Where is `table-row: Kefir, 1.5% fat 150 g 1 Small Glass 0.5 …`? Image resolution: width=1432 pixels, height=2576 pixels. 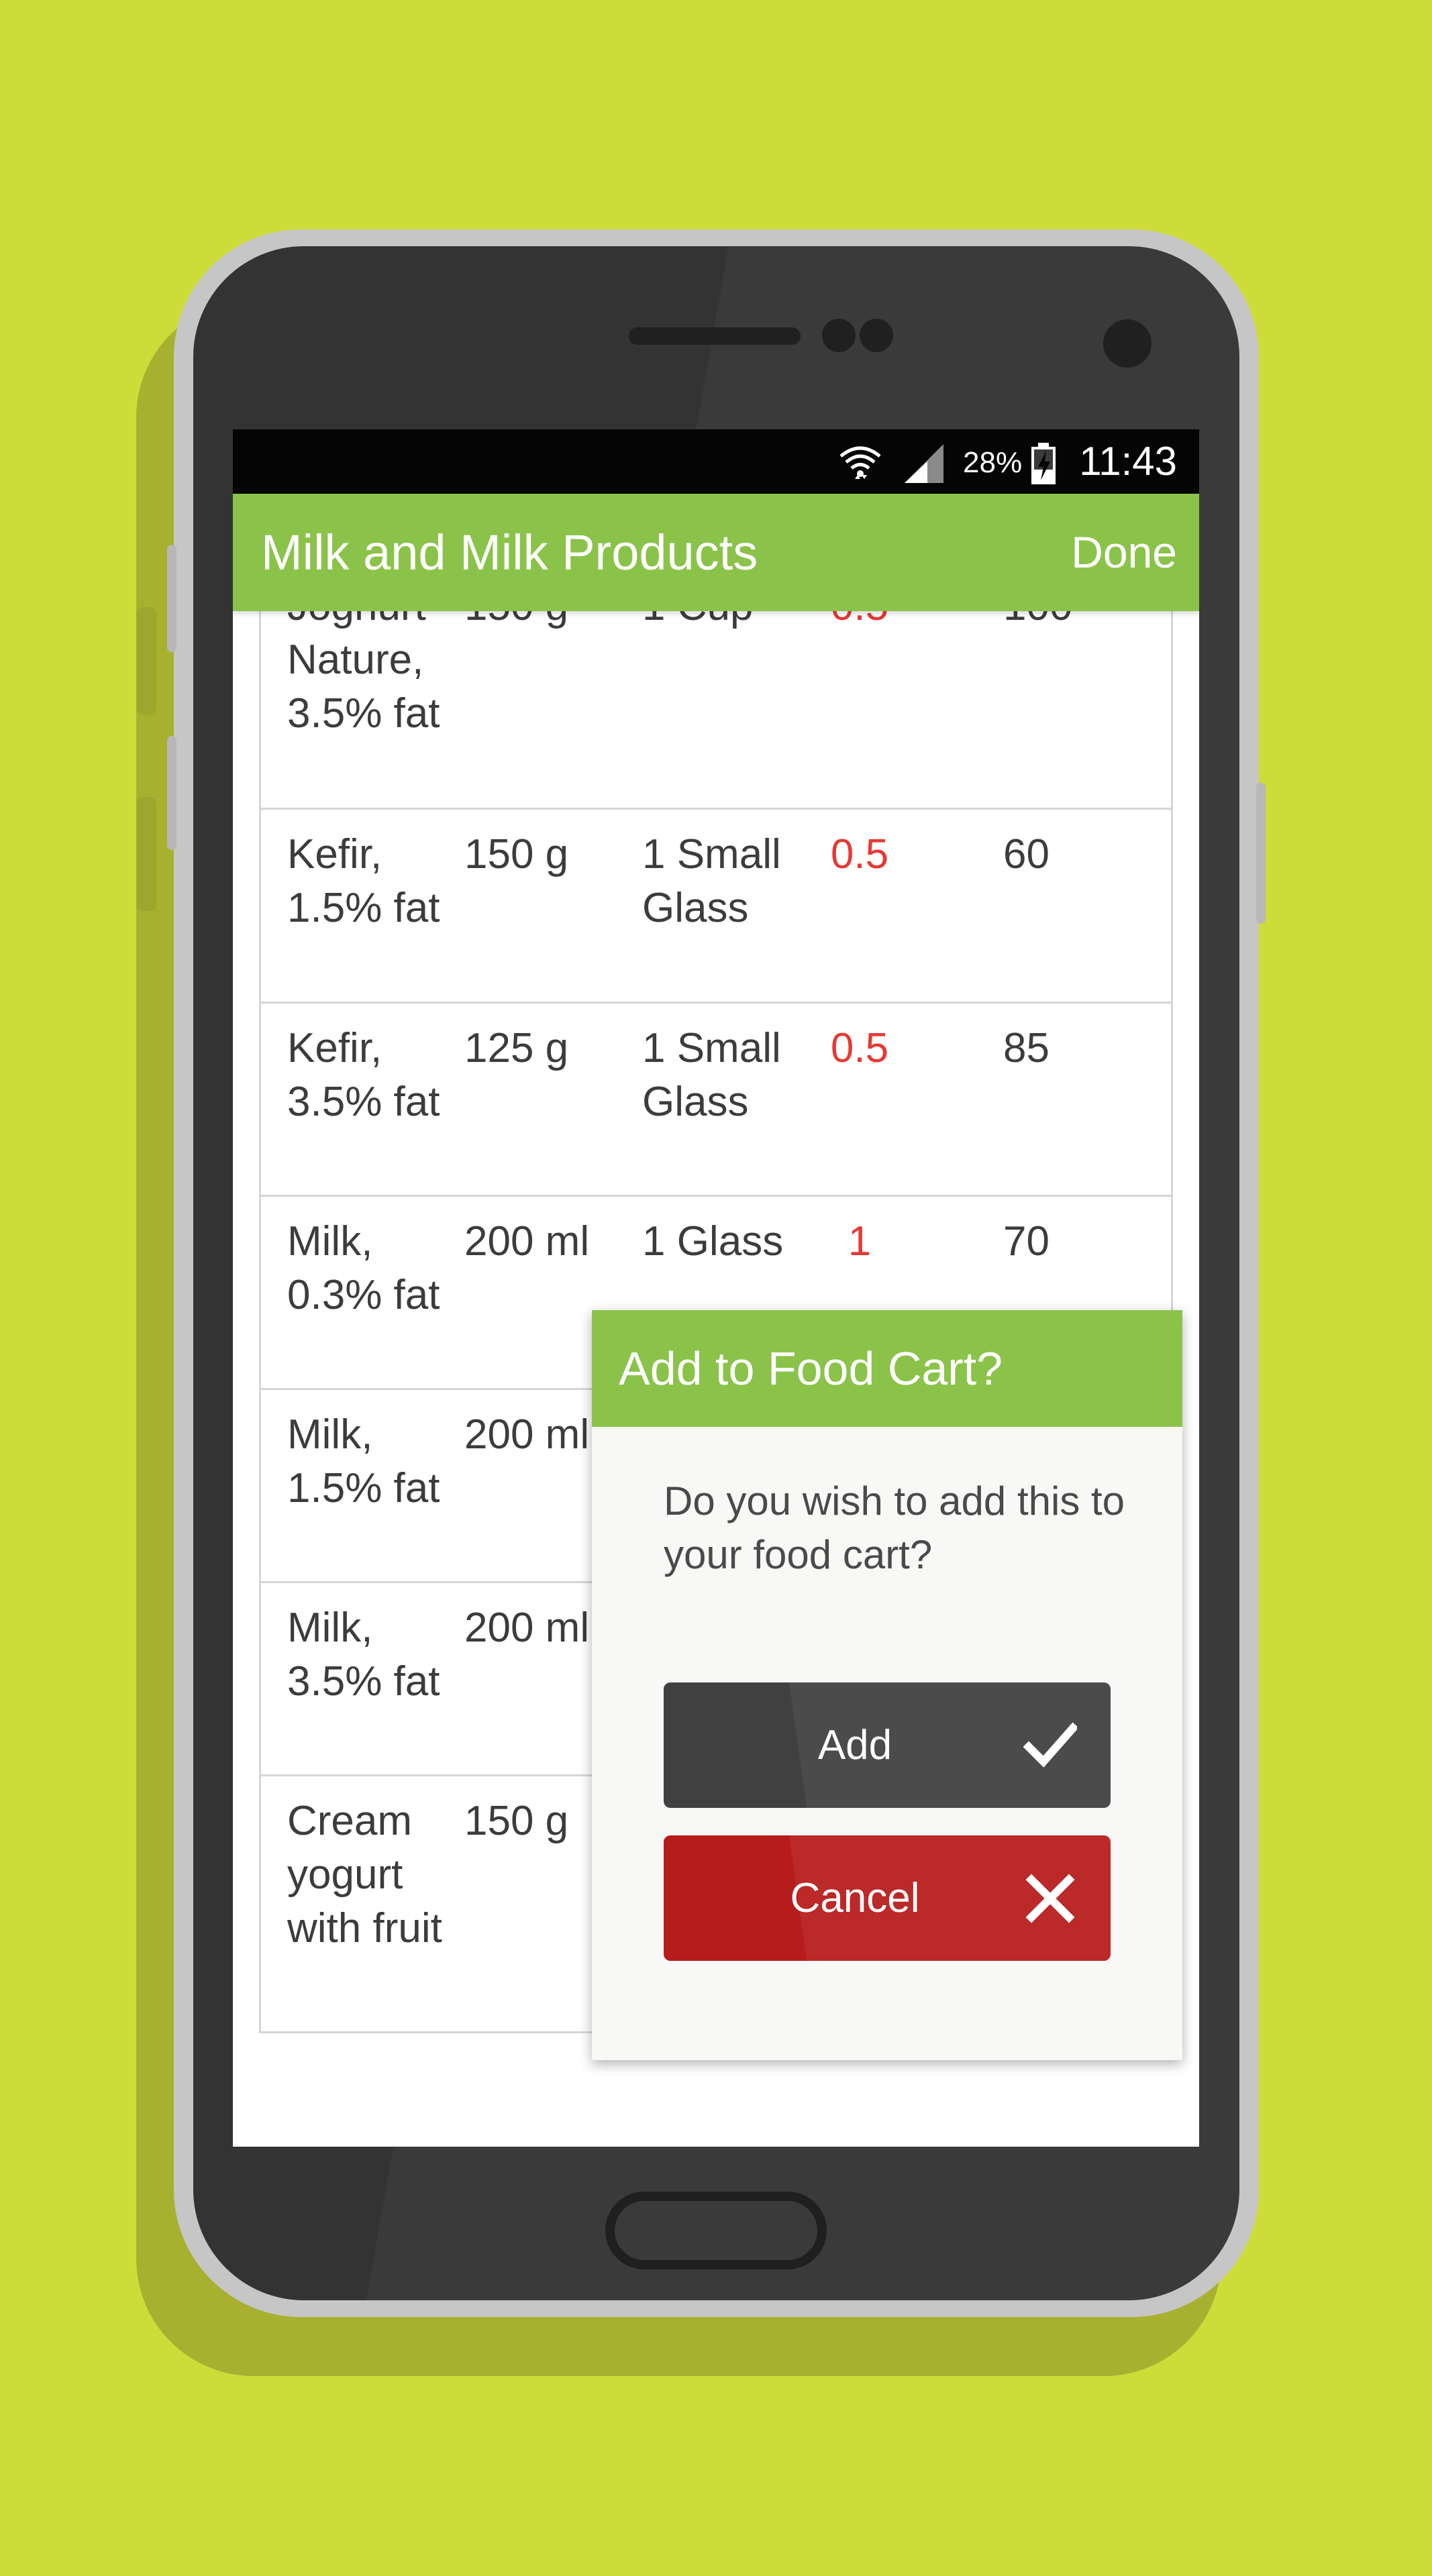
table-row: Kefir, 1.5% fat 150 g 1 Small Glass 0.5 … is located at coordinates (716, 907).